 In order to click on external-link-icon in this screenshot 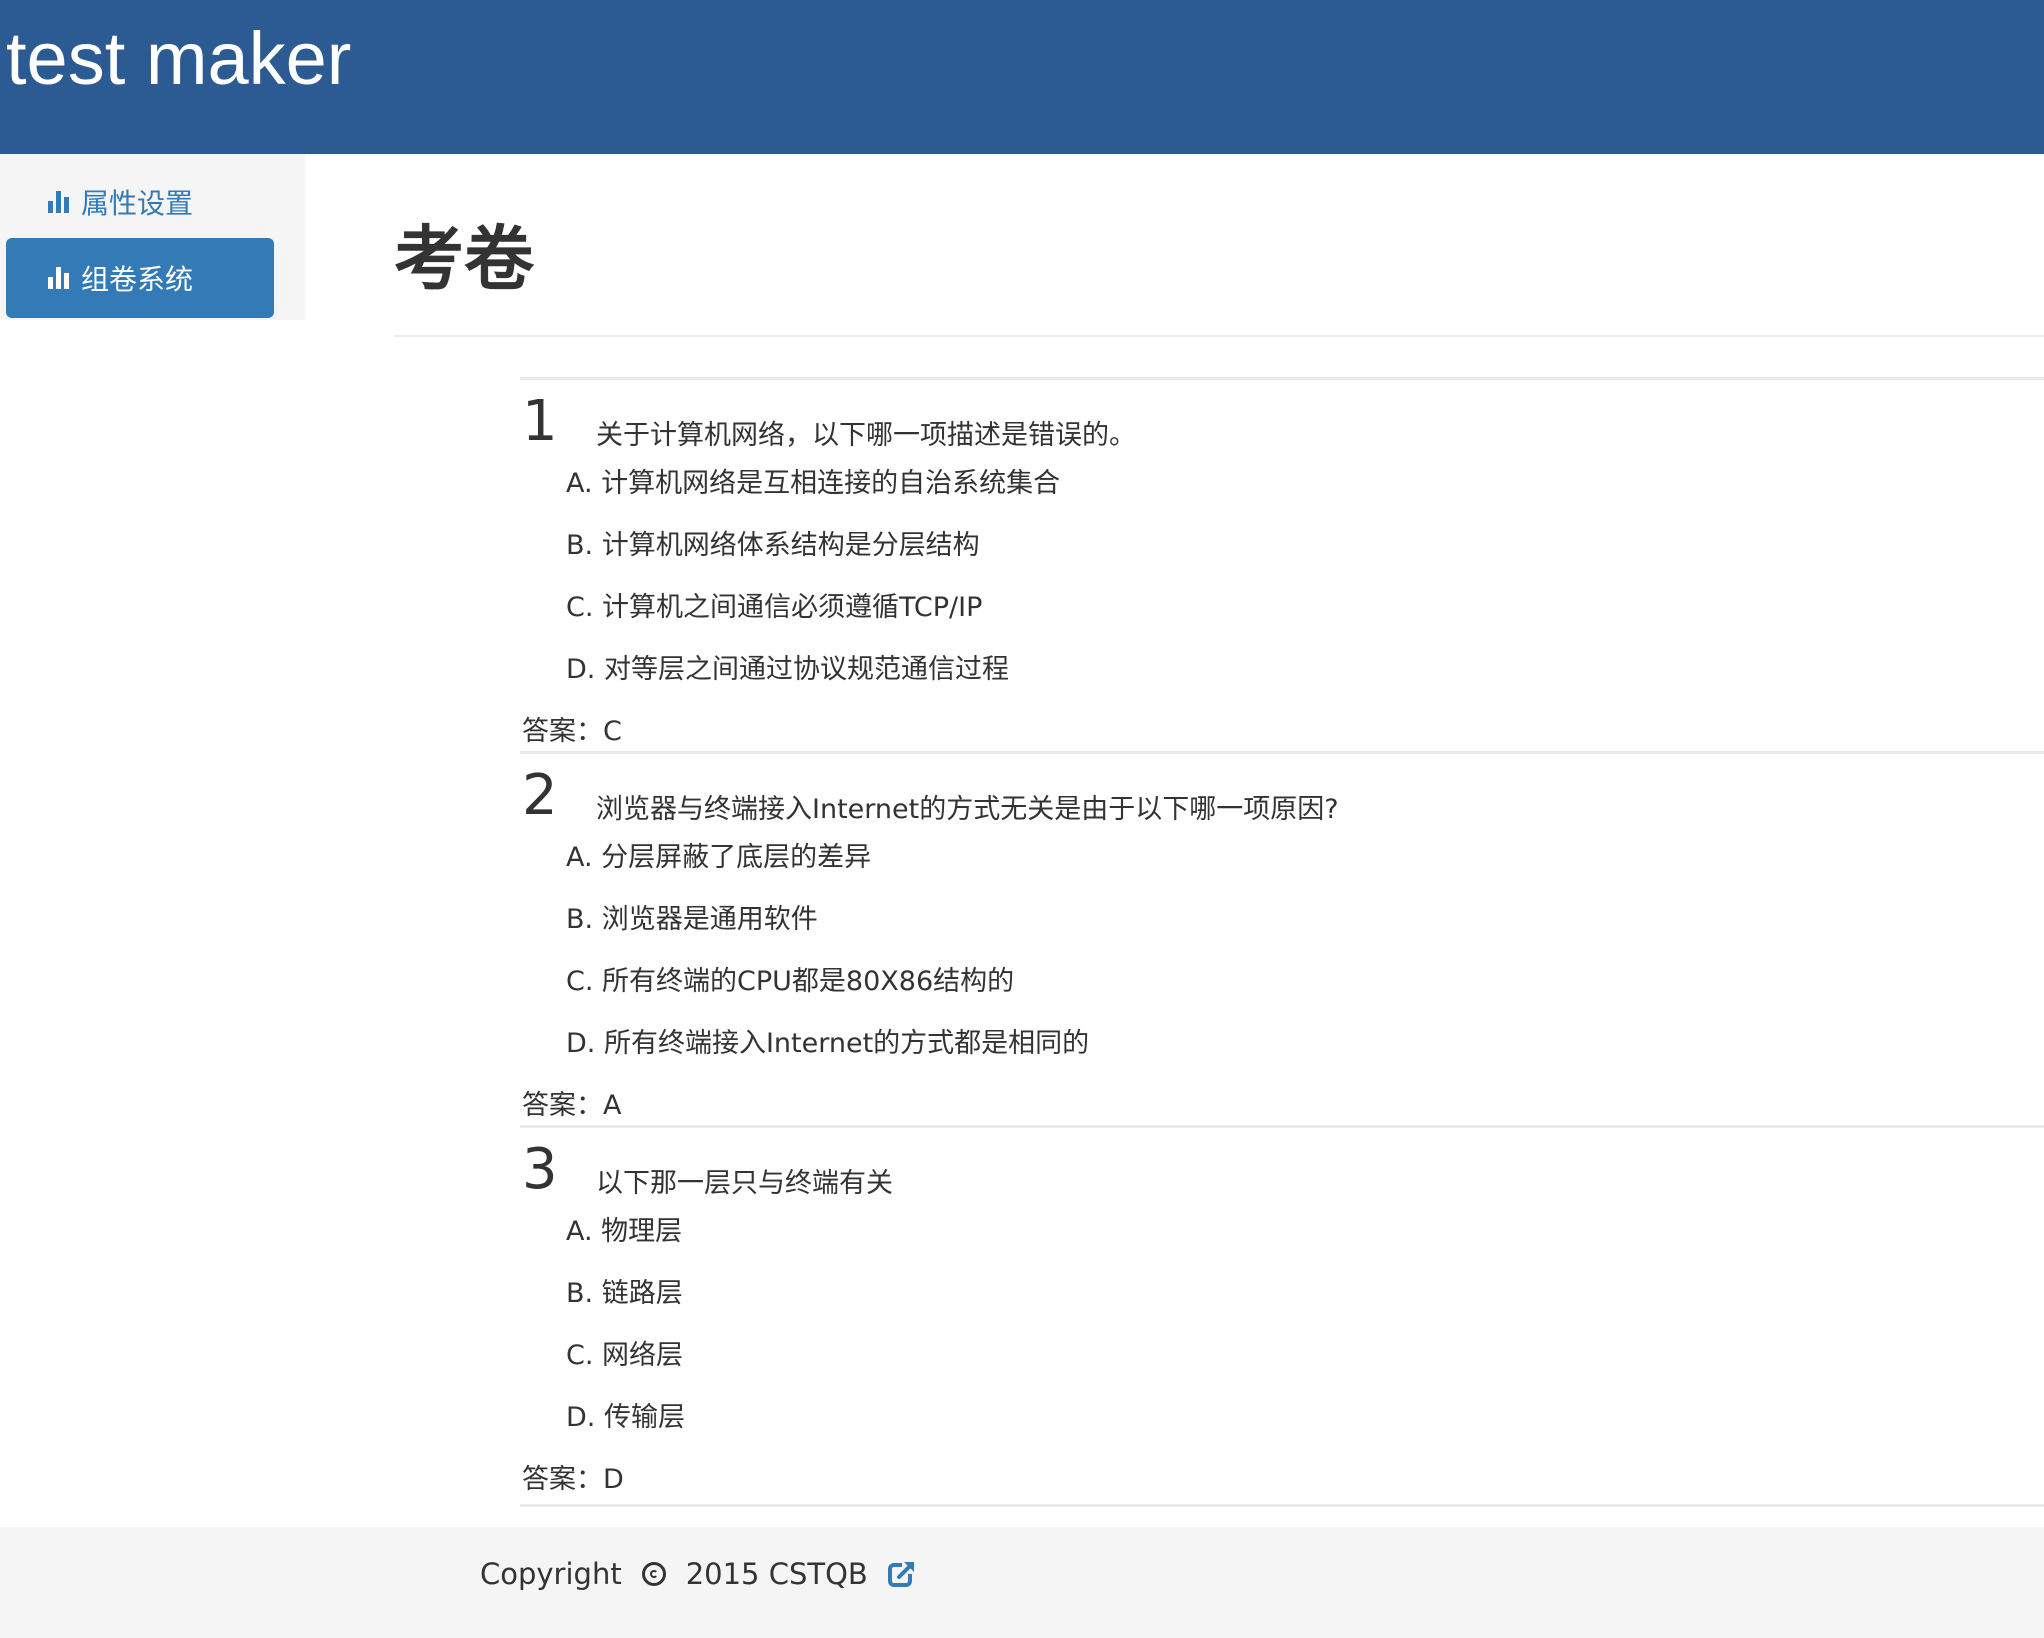, I will do `click(901, 1574)`.